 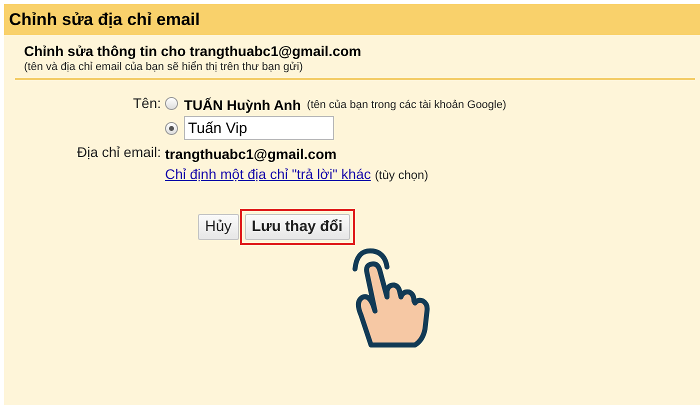 What do you see at coordinates (118, 152) in the screenshot?
I see `field-label: Địa chỉ email:` at bounding box center [118, 152].